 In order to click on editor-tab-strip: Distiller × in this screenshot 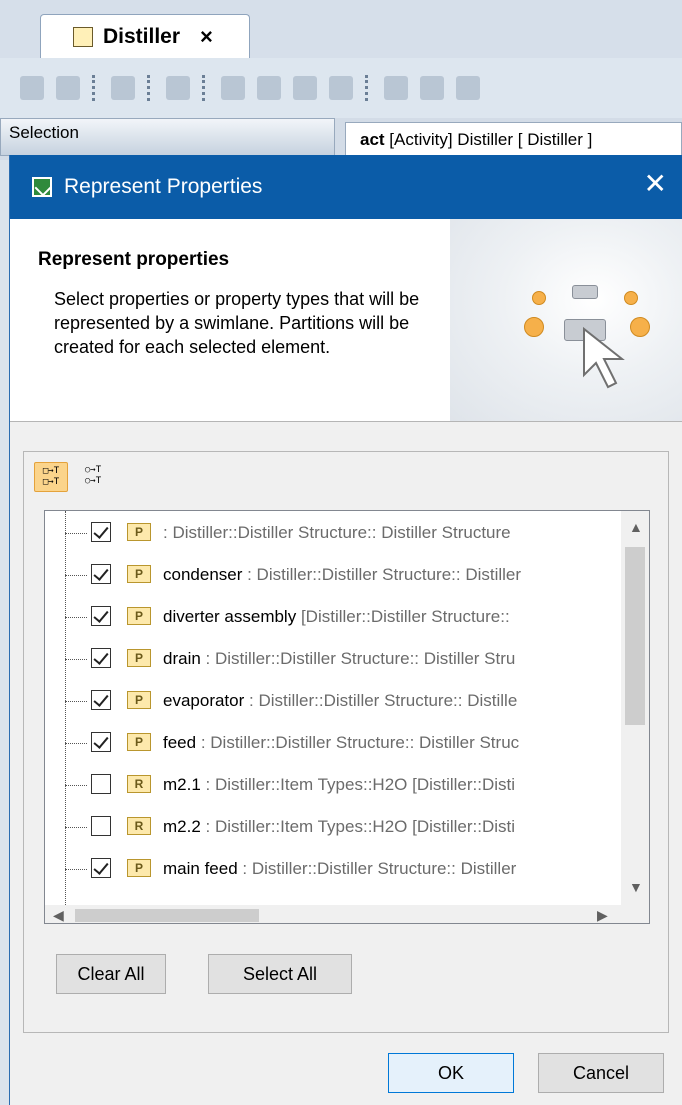, I will do `click(341, 29)`.